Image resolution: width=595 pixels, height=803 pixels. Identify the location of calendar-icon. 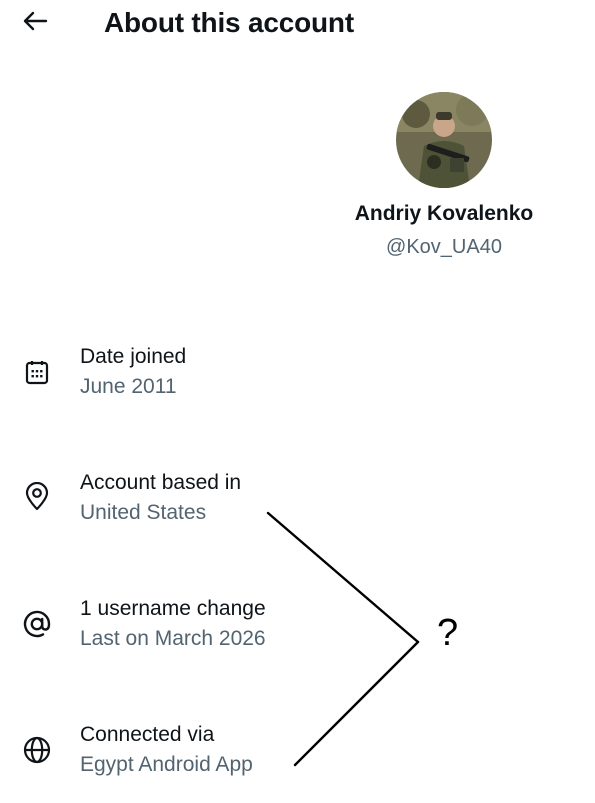
(37, 372).